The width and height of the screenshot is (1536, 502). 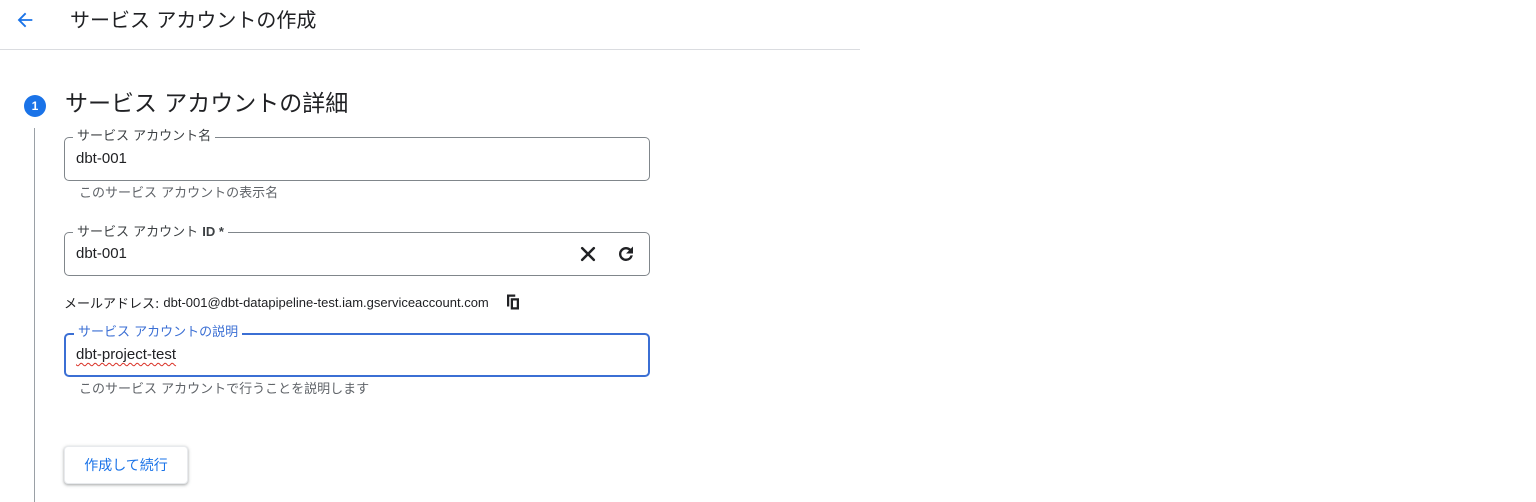 What do you see at coordinates (35, 106) in the screenshot?
I see `step-number-badge: 1` at bounding box center [35, 106].